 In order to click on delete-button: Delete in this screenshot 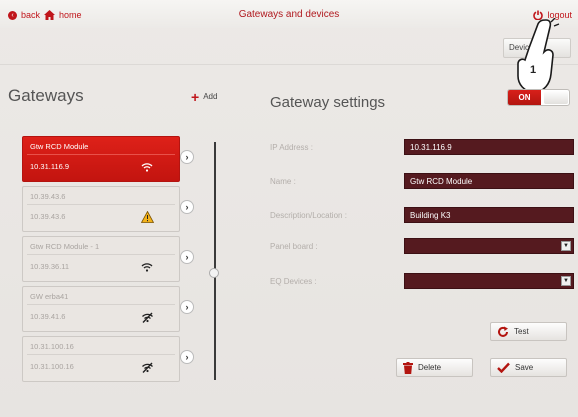, I will do `click(434, 367)`.